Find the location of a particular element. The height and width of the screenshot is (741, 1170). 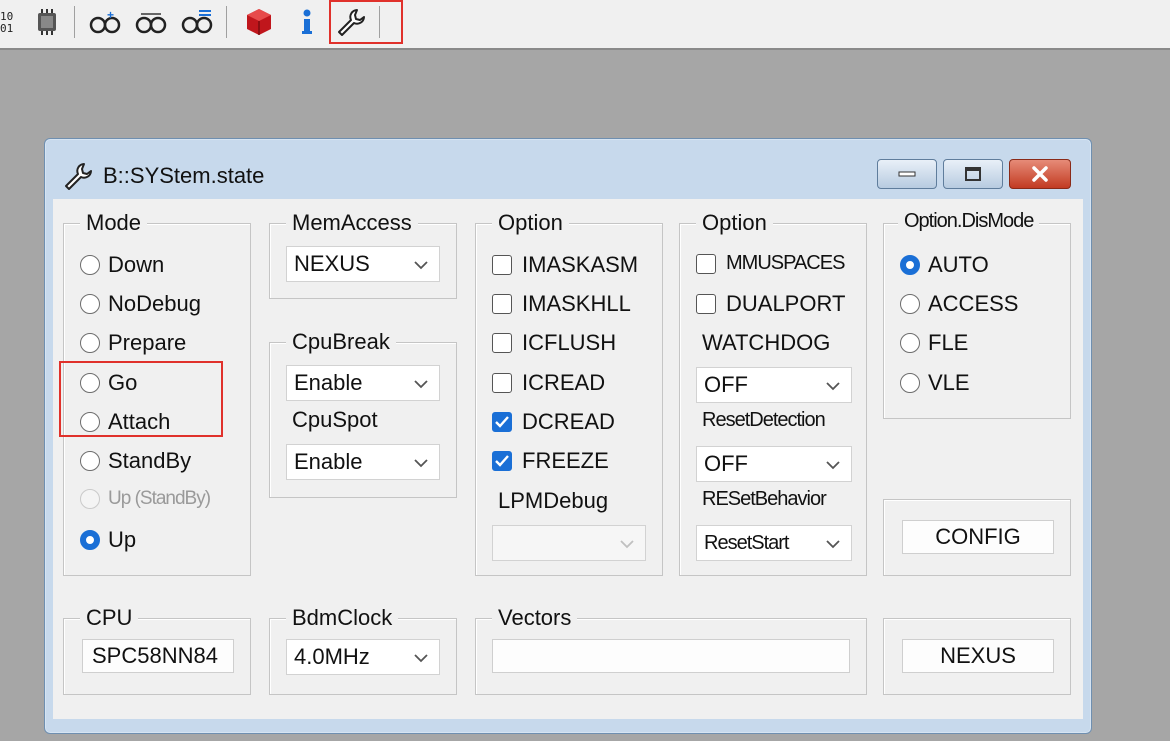

radio-label: NoDebug is located at coordinates (154, 303).